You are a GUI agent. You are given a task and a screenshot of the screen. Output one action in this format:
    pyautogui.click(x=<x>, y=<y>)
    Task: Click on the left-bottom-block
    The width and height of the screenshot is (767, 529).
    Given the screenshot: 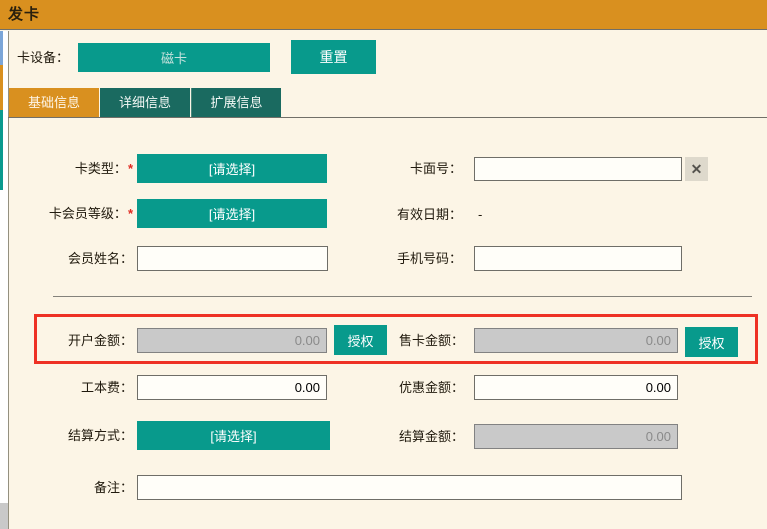 What is the action you would take?
    pyautogui.click(x=4, y=516)
    